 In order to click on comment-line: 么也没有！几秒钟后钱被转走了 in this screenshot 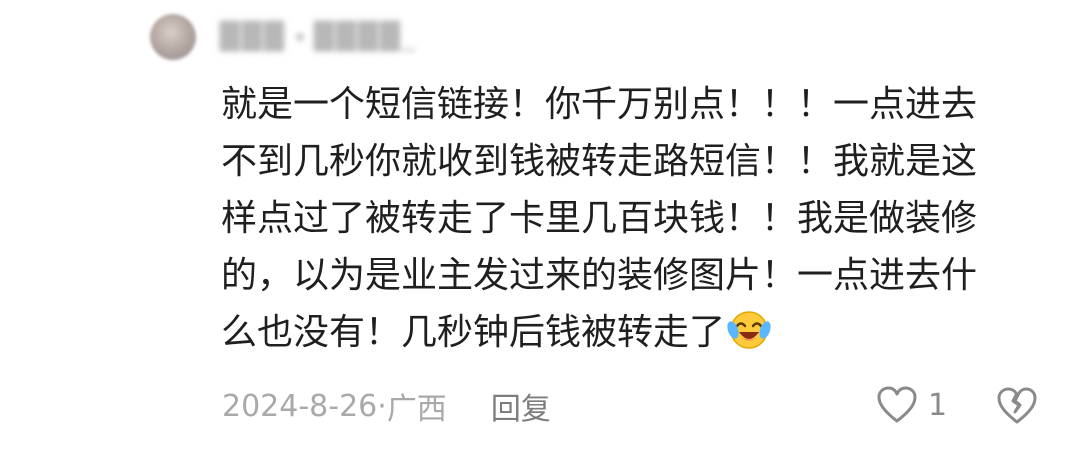, I will do `click(473, 332)`.